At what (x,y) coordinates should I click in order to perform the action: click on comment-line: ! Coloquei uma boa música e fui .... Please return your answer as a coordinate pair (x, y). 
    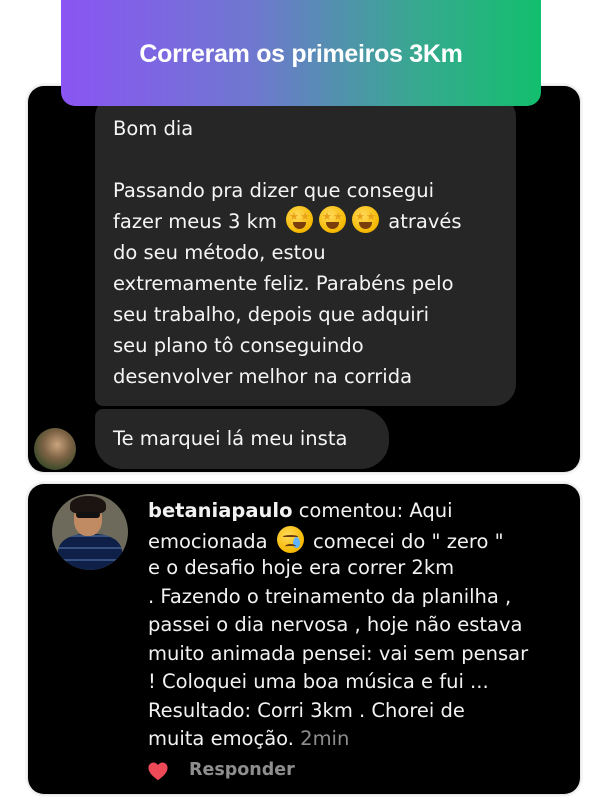
    Looking at the image, I should click on (318, 681).